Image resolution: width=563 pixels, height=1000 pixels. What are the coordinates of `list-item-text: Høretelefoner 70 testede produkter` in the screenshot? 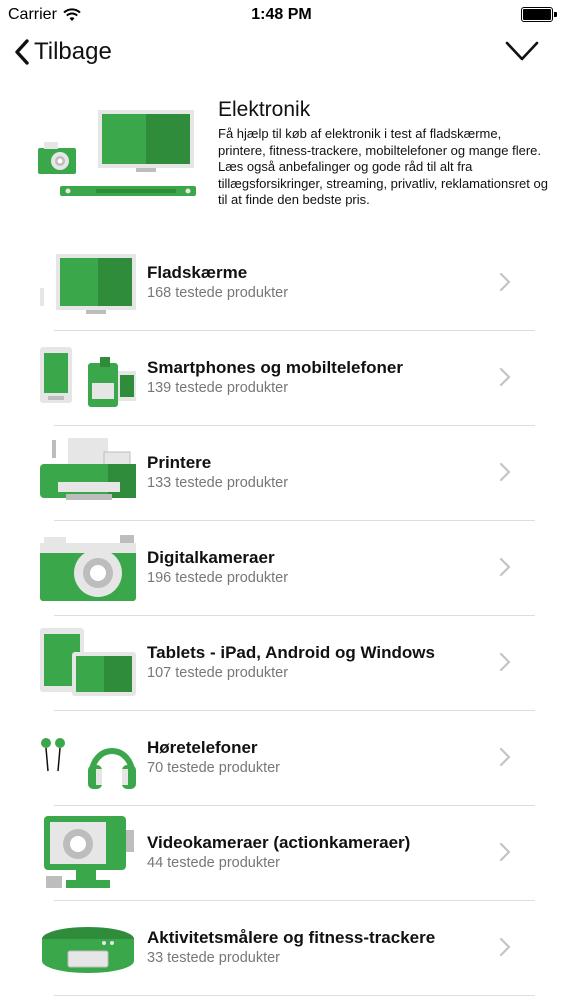 It's located at (213, 757).